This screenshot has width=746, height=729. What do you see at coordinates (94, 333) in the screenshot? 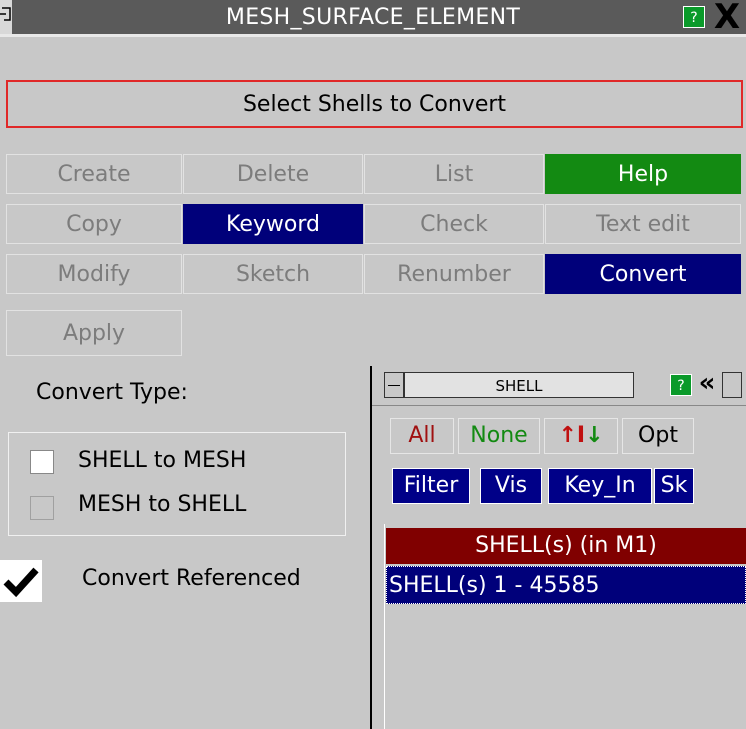
I see `apply-button: Apply` at bounding box center [94, 333].